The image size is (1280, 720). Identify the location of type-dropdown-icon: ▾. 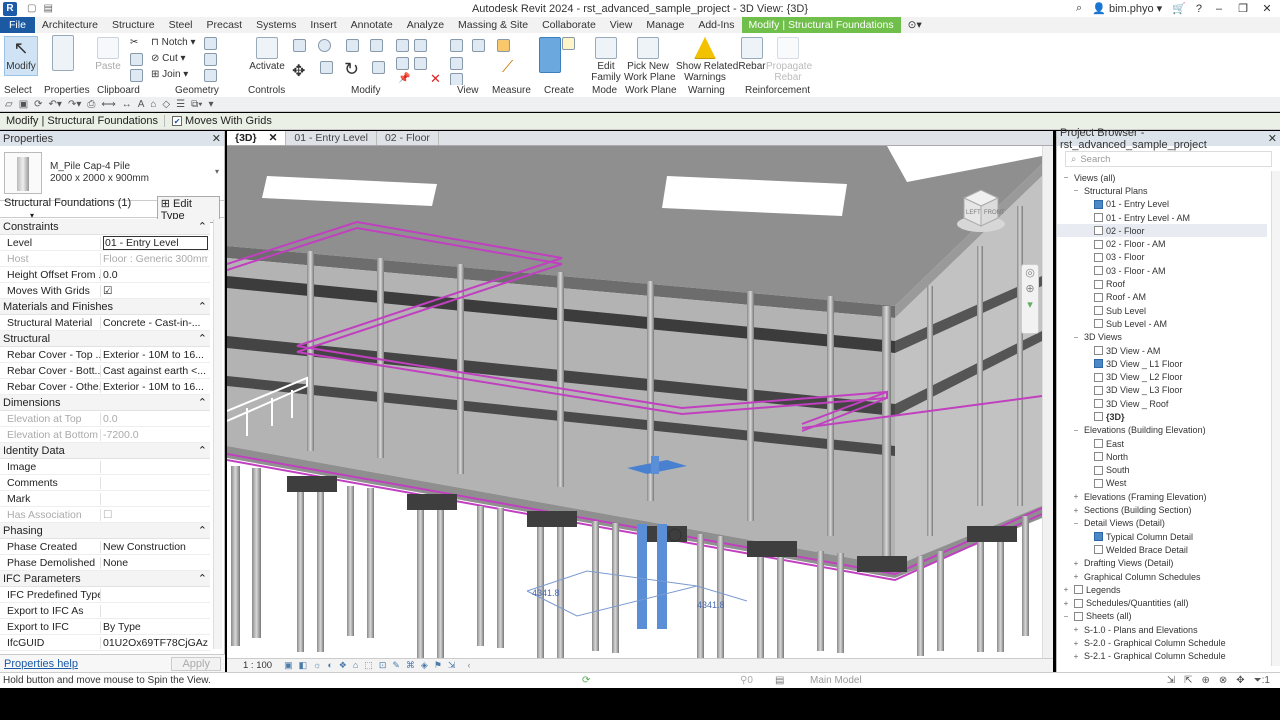
(217, 171).